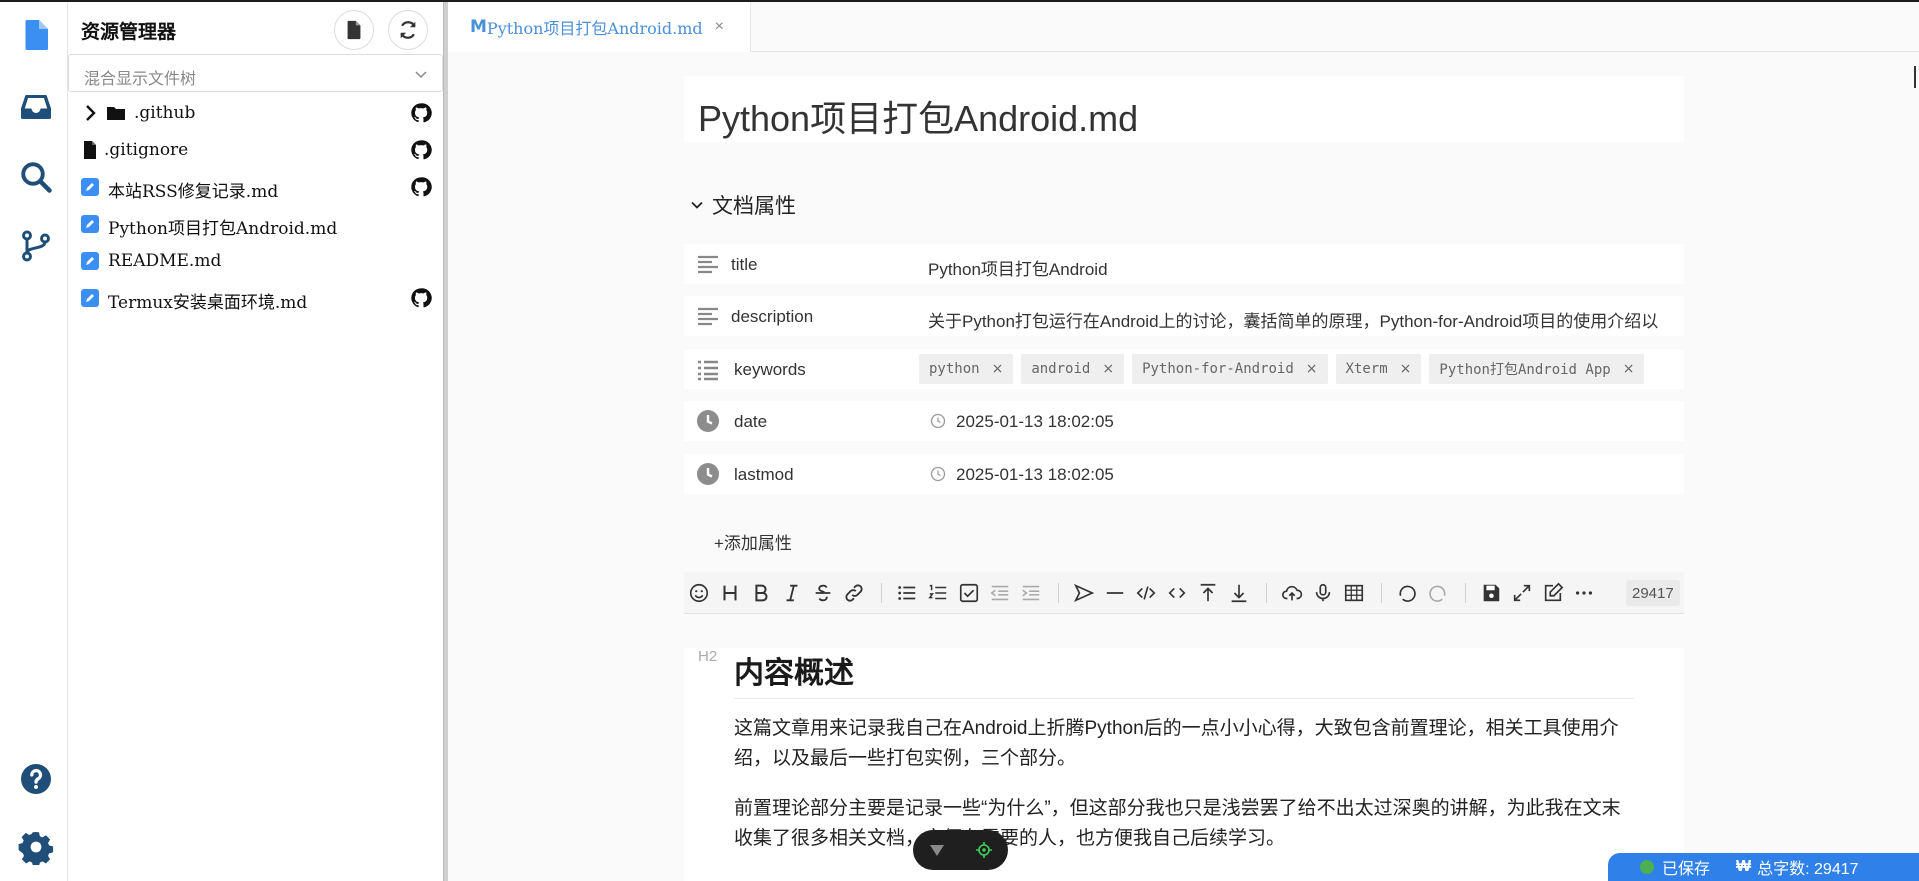  Describe the element at coordinates (34, 441) in the screenshot. I see `activity-bar` at that location.